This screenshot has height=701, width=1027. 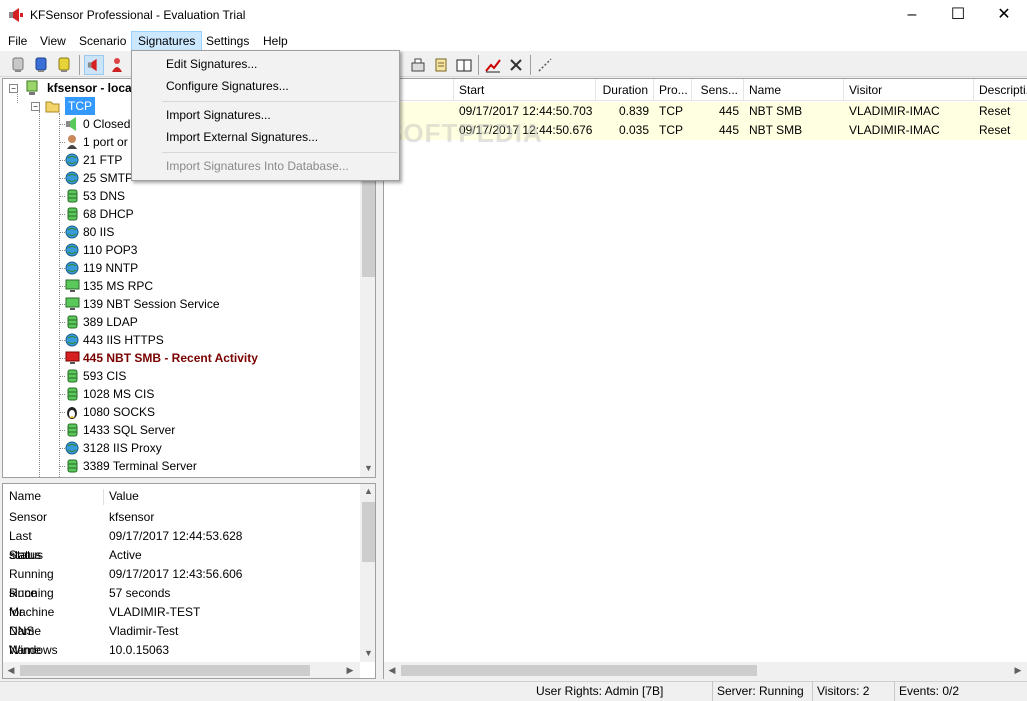 I want to click on close-button: ✕, so click(x=1004, y=15).